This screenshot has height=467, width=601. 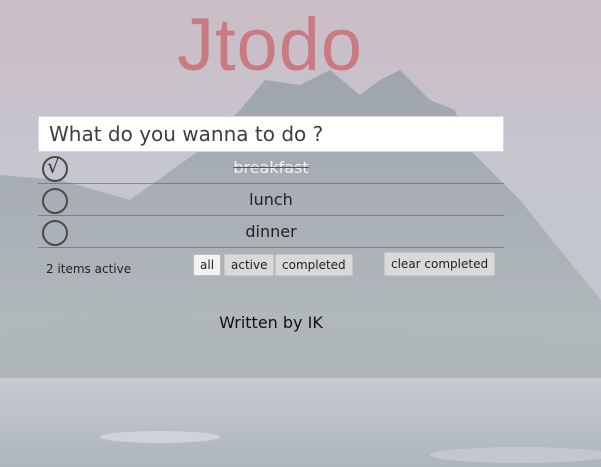 What do you see at coordinates (89, 269) in the screenshot?
I see `items-active-count: 2 items active` at bounding box center [89, 269].